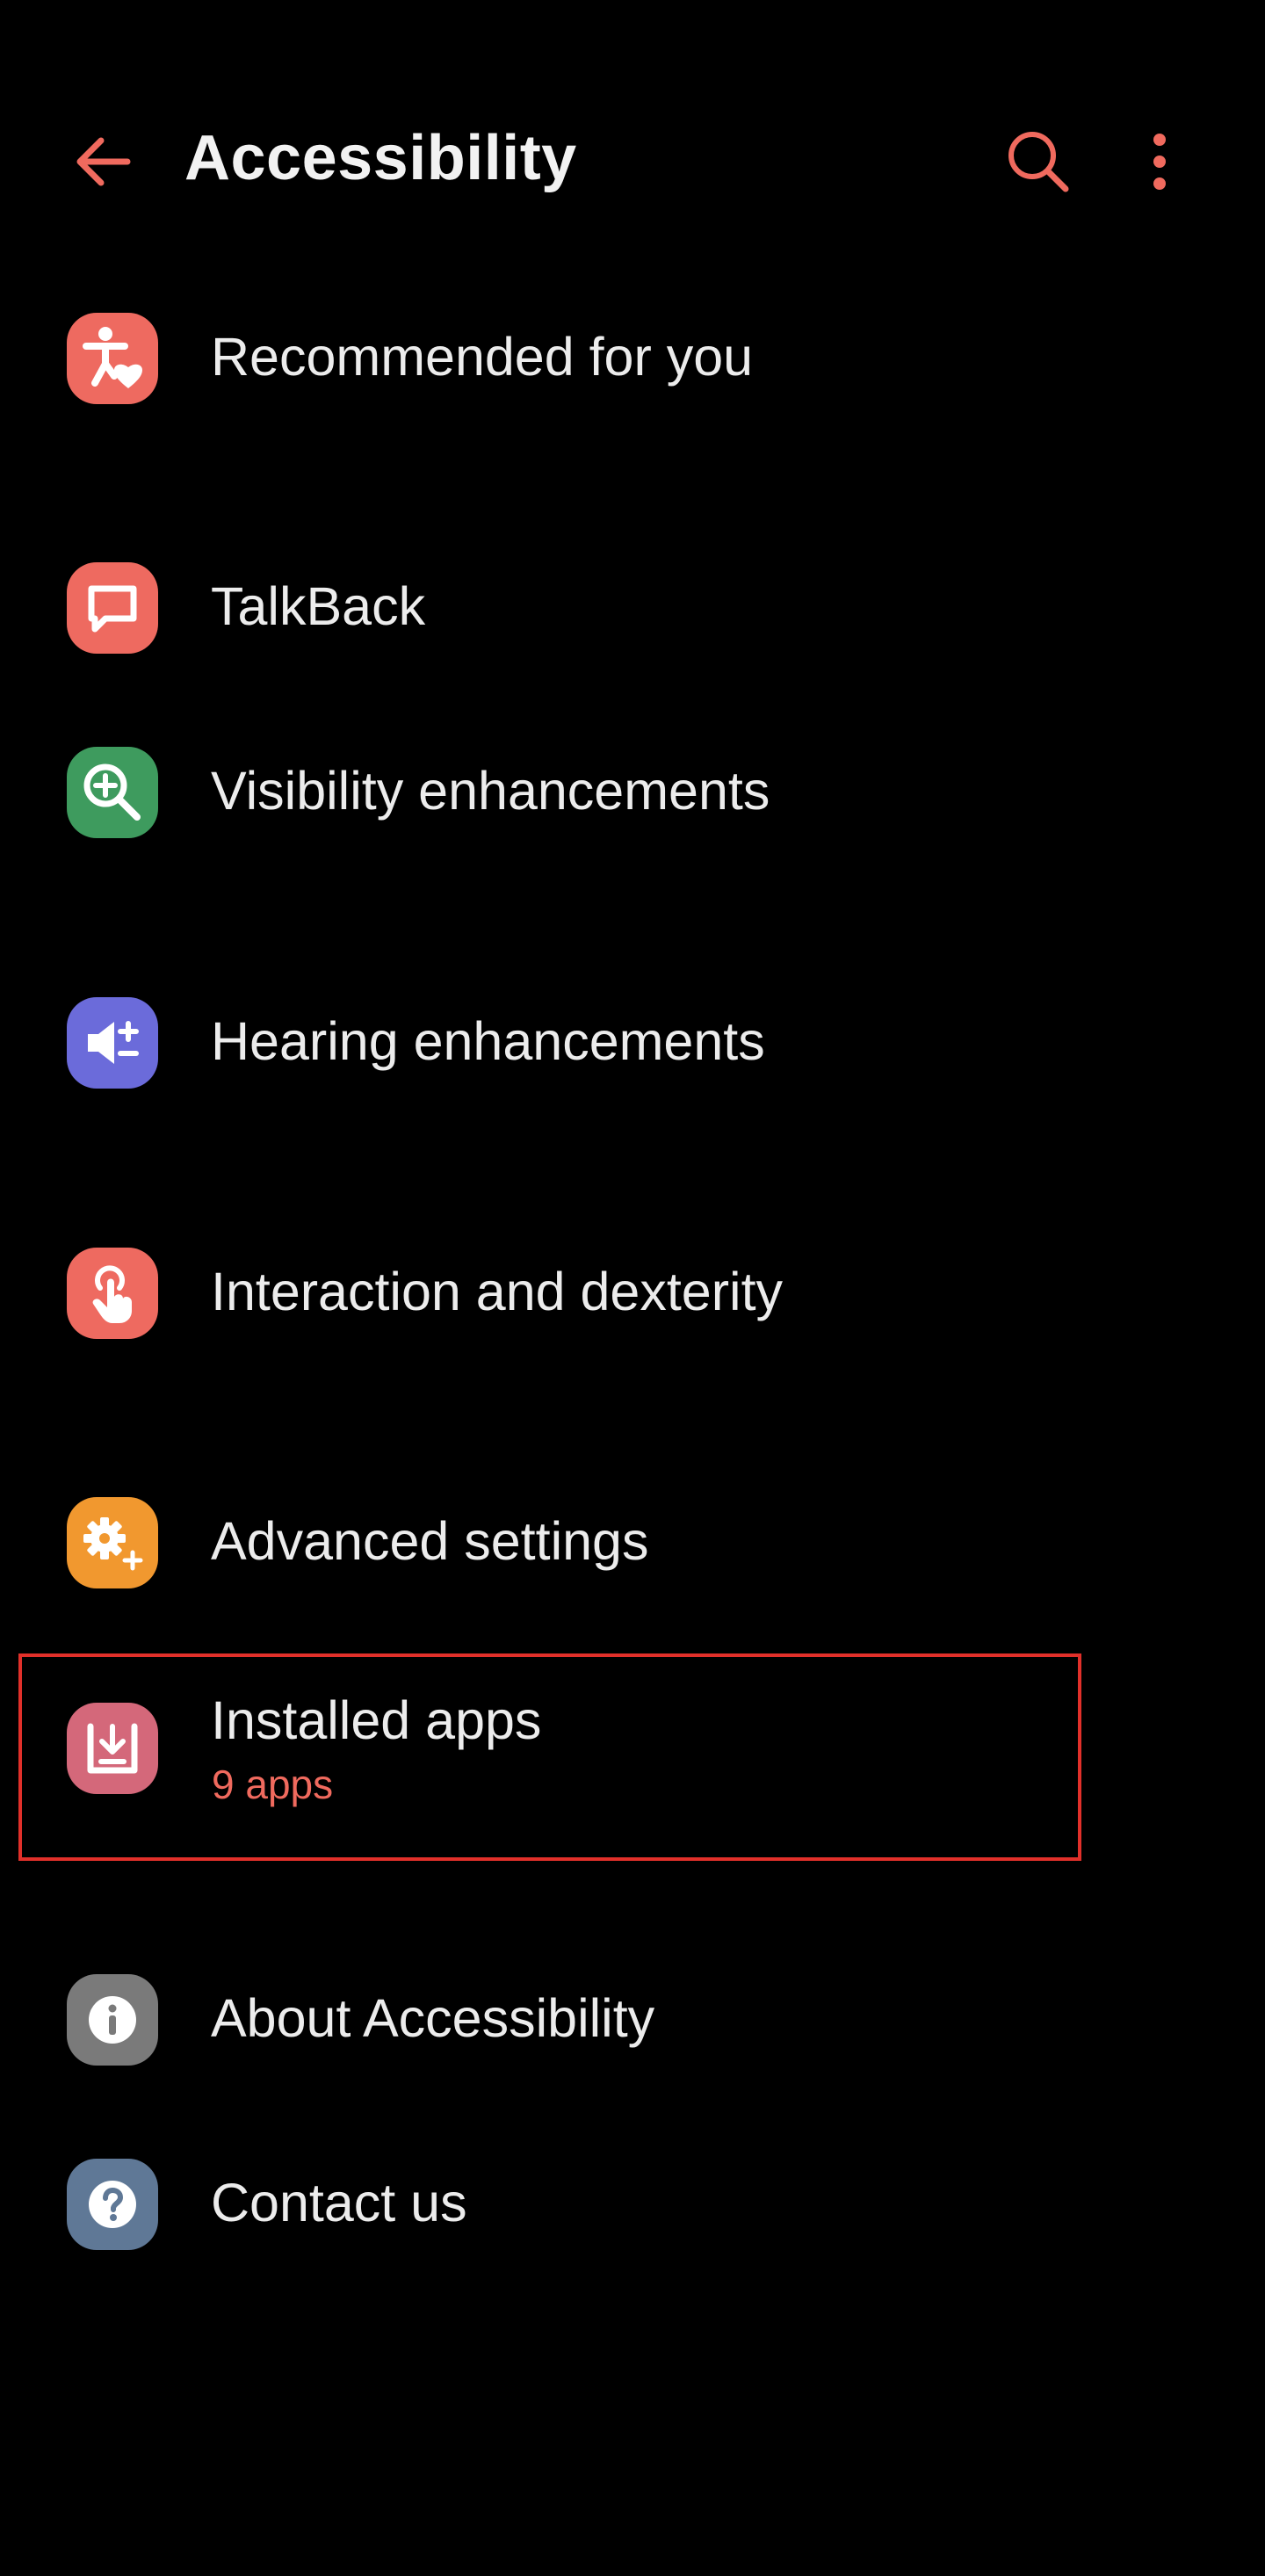  What do you see at coordinates (491, 791) in the screenshot?
I see `list-item-label: Visibility enhancements` at bounding box center [491, 791].